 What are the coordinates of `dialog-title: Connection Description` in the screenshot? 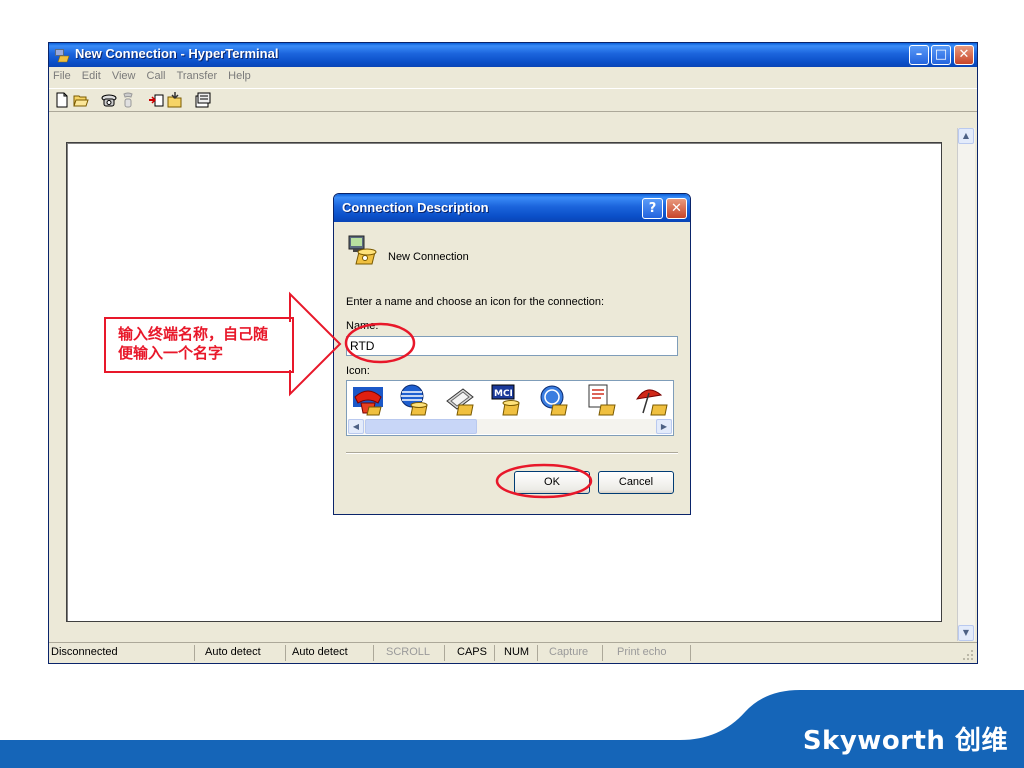 It's located at (415, 207).